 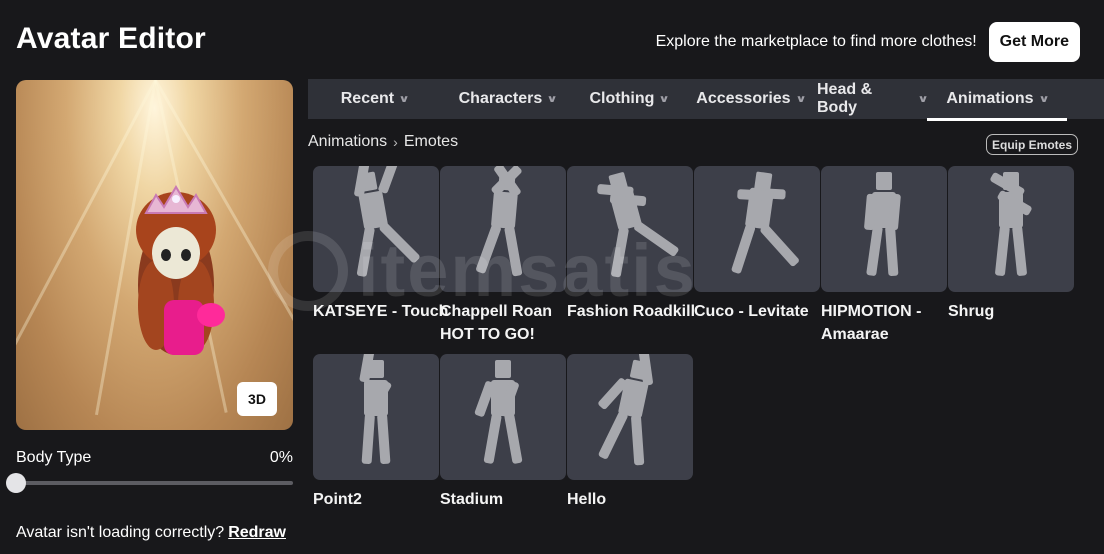 I want to click on tab-label: Accessories, so click(x=743, y=98).